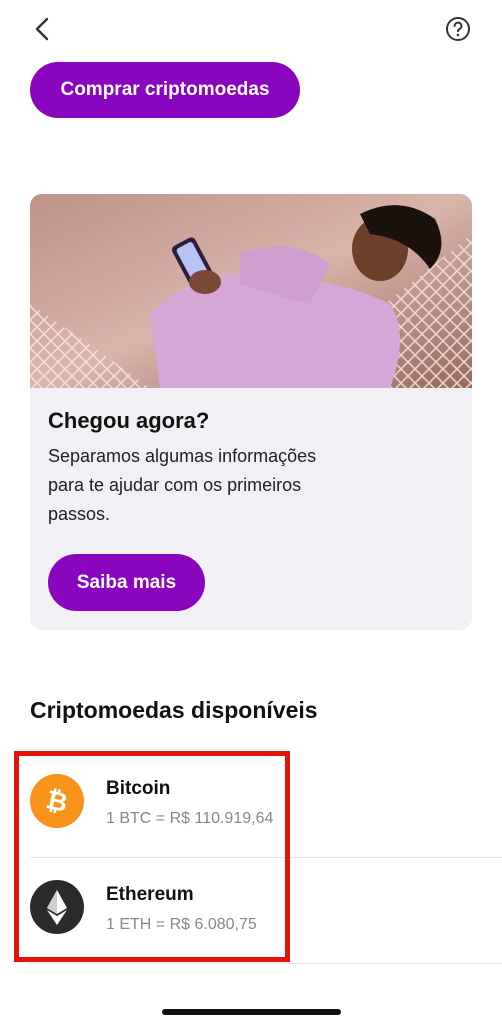 The image size is (502, 1024). What do you see at coordinates (126, 582) in the screenshot?
I see `learn-more-button: Saiba mais` at bounding box center [126, 582].